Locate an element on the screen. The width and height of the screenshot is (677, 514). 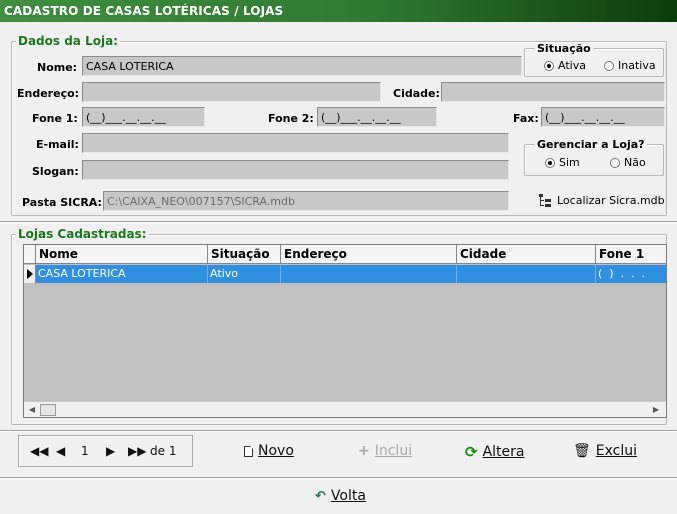
pasta-sicra-label: Pasta SICRA: is located at coordinates (62, 202).